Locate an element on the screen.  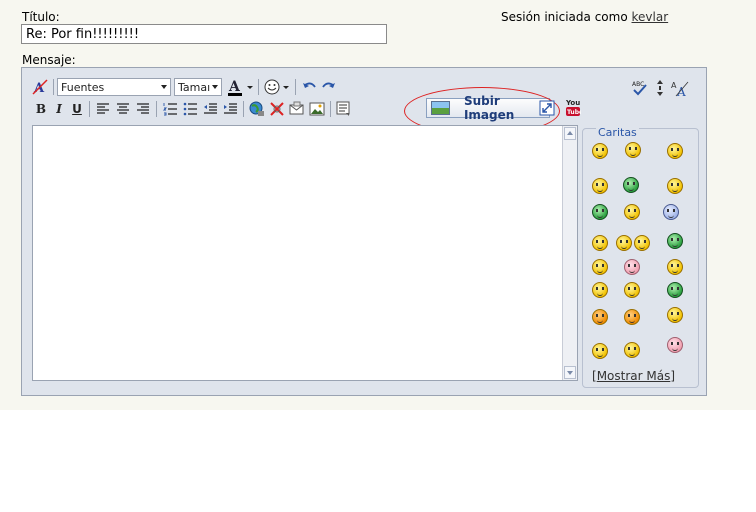
svg-text: ABC is located at coordinates (638, 84).